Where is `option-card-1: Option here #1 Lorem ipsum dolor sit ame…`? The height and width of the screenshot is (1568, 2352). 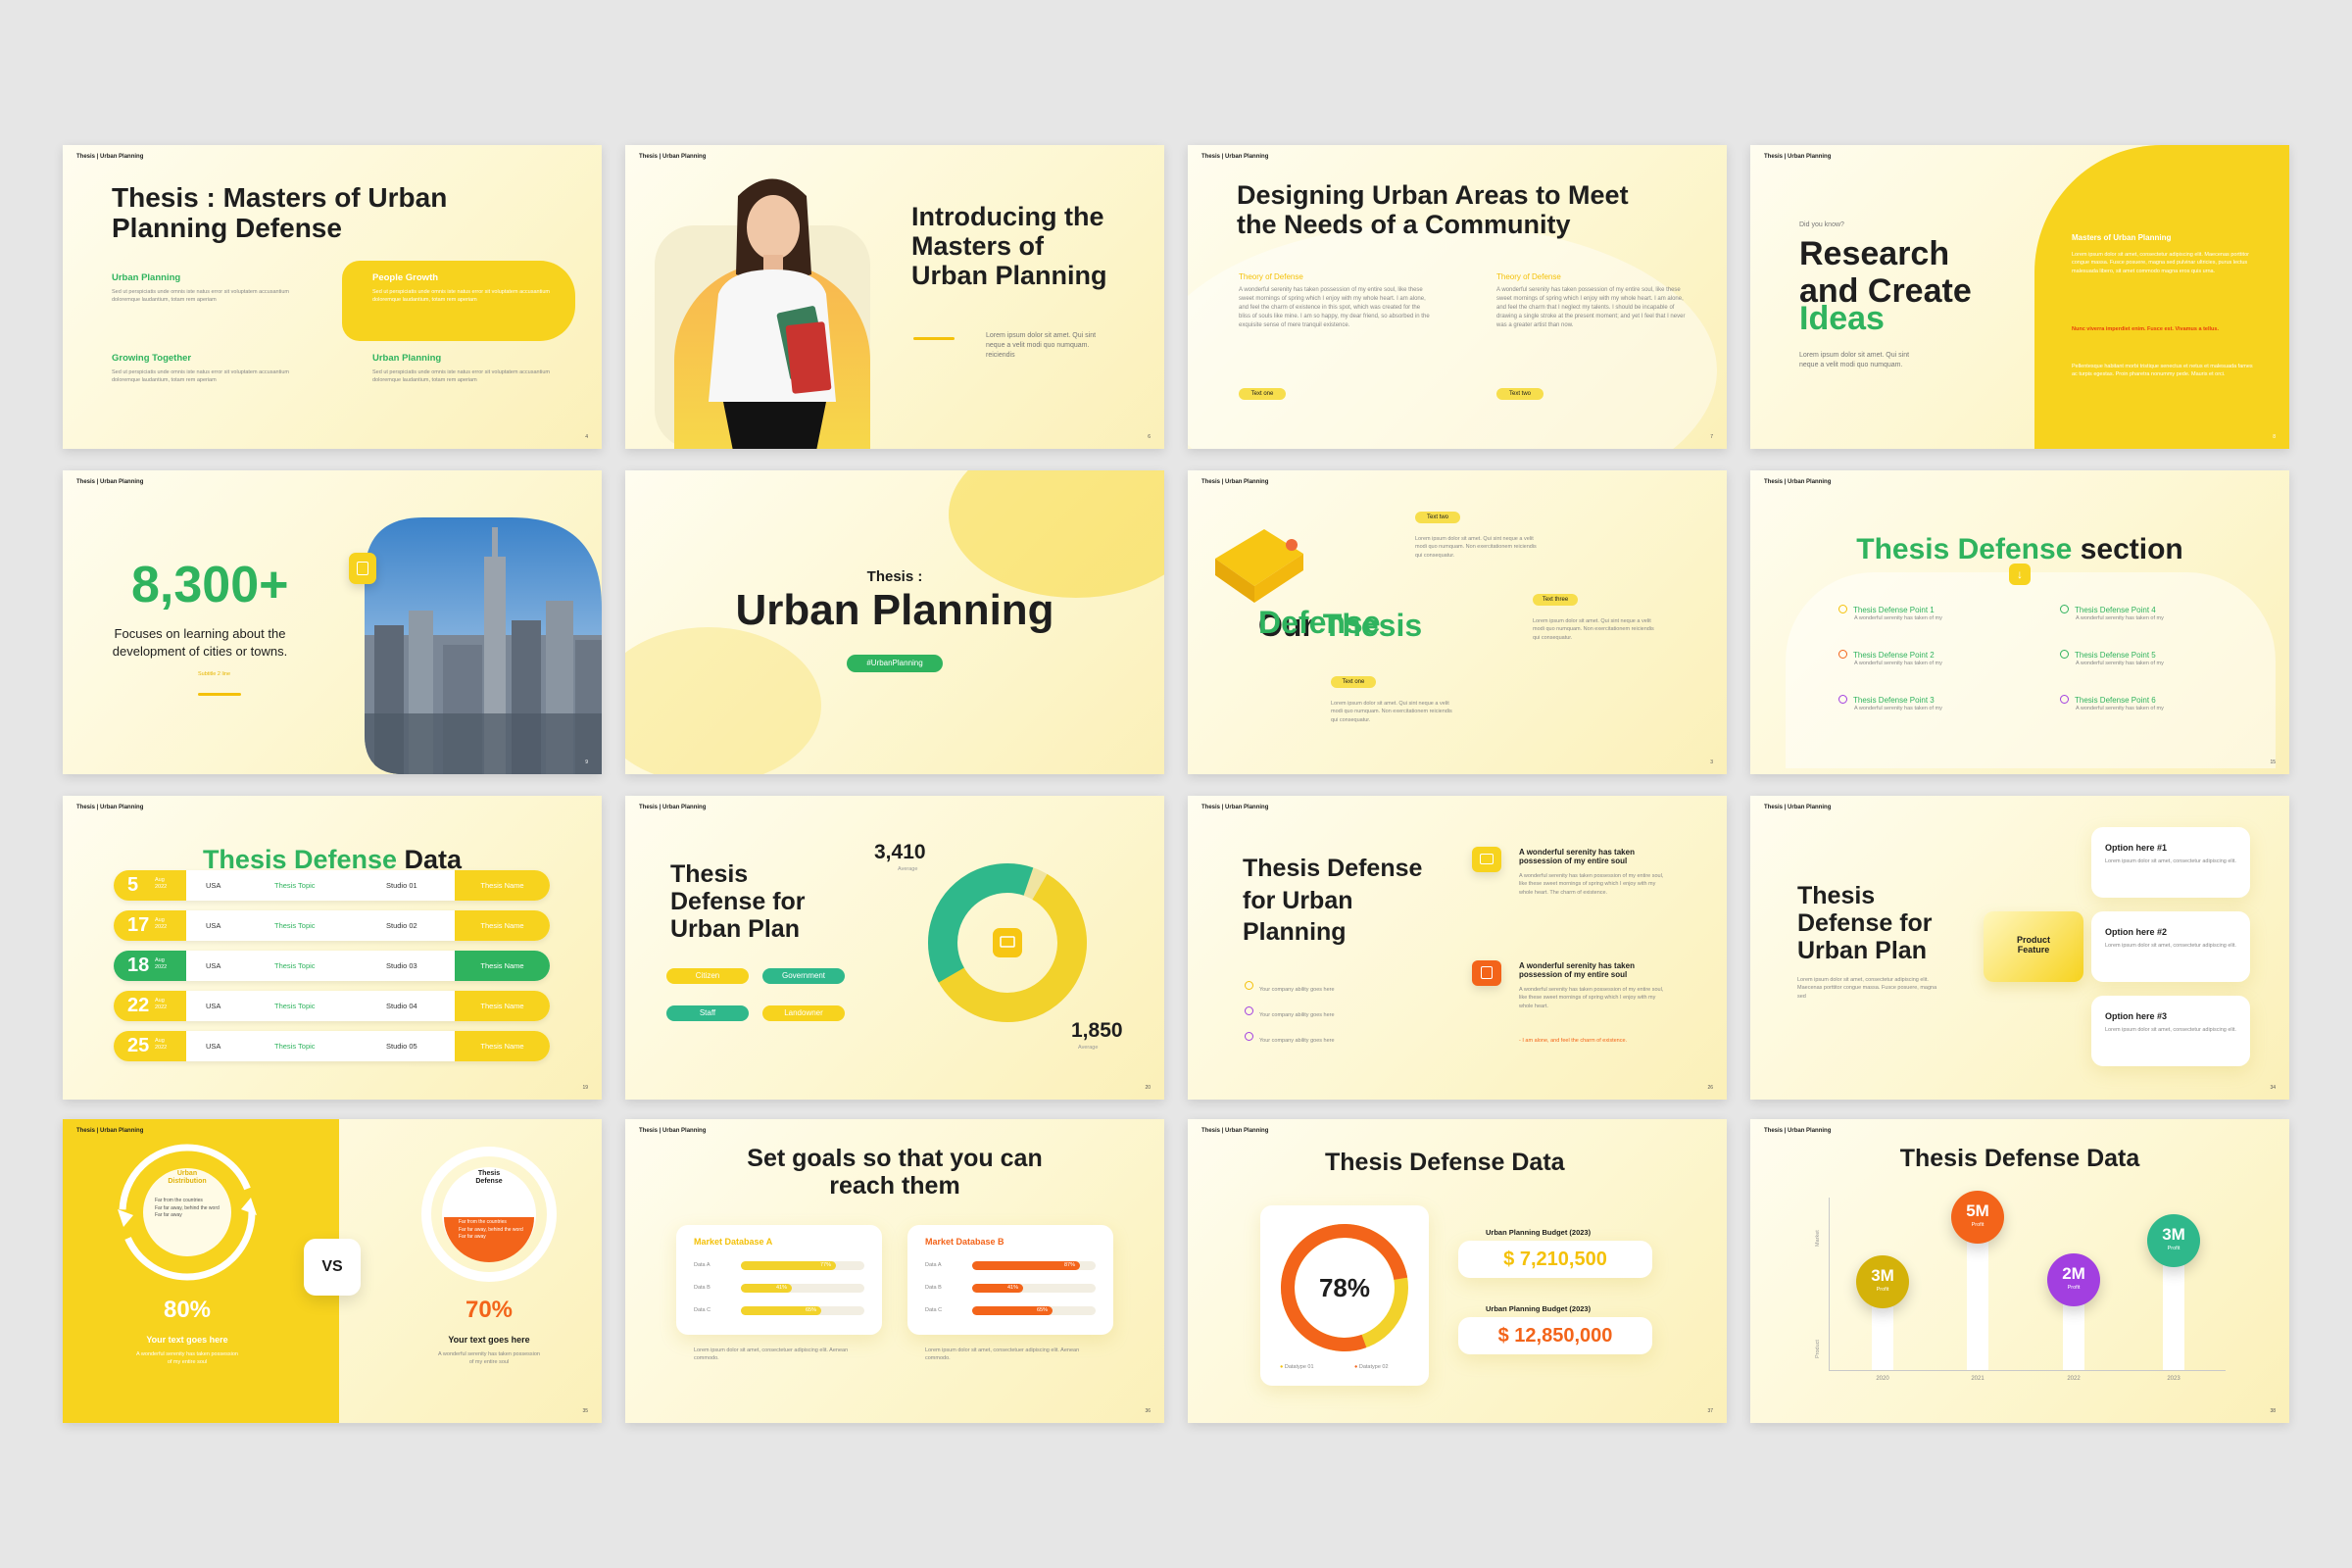
option-card-1: Option here #1 Lorem ipsum dolor sit ame… is located at coordinates (2170, 862).